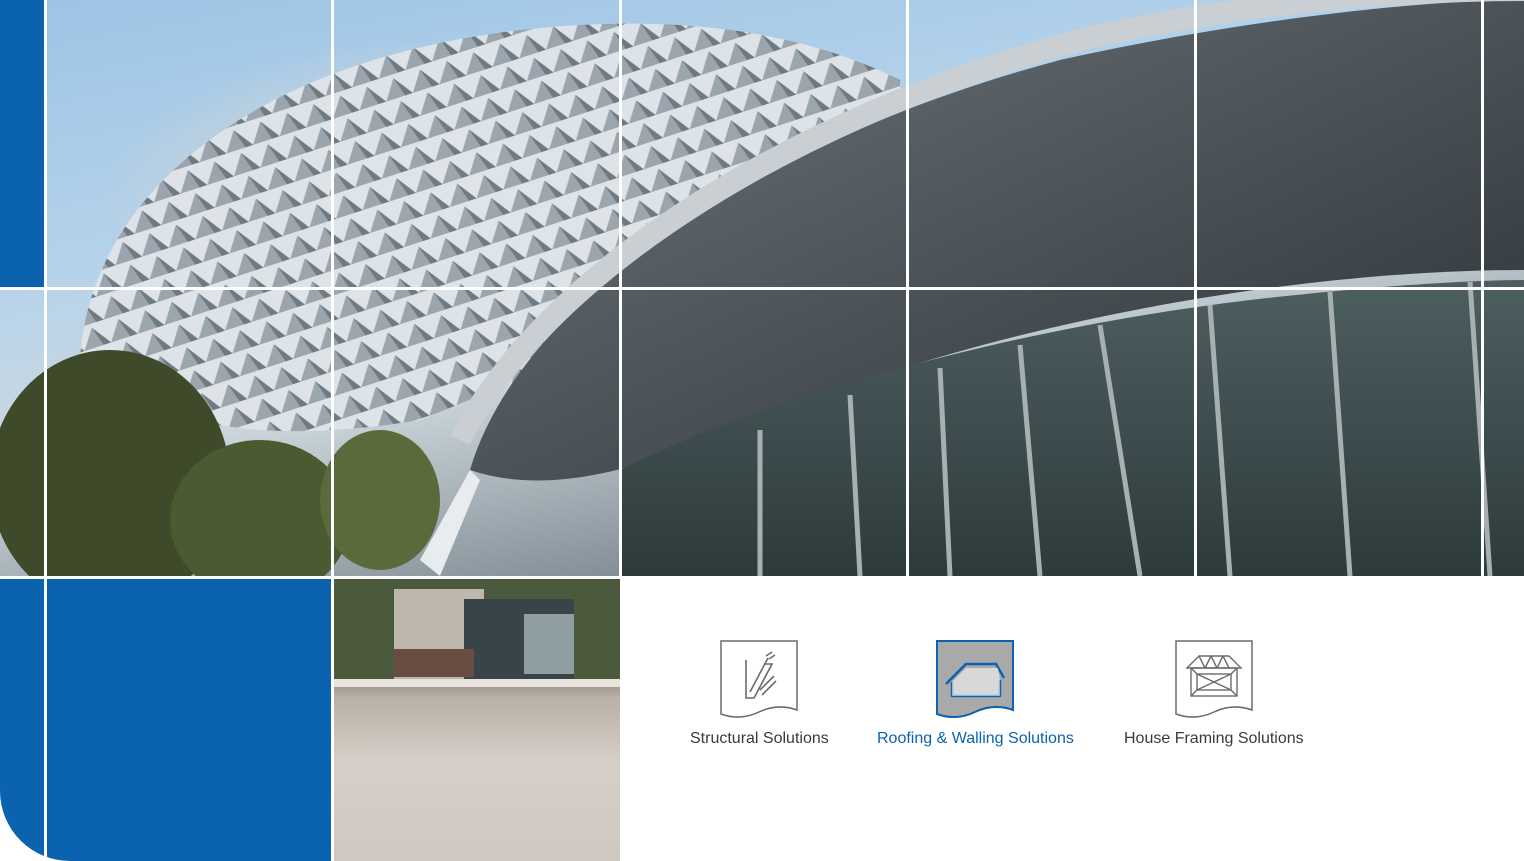 This screenshot has height=861, width=1524. Describe the element at coordinates (1214, 679) in the screenshot. I see `house-frame-truss-icon` at that location.